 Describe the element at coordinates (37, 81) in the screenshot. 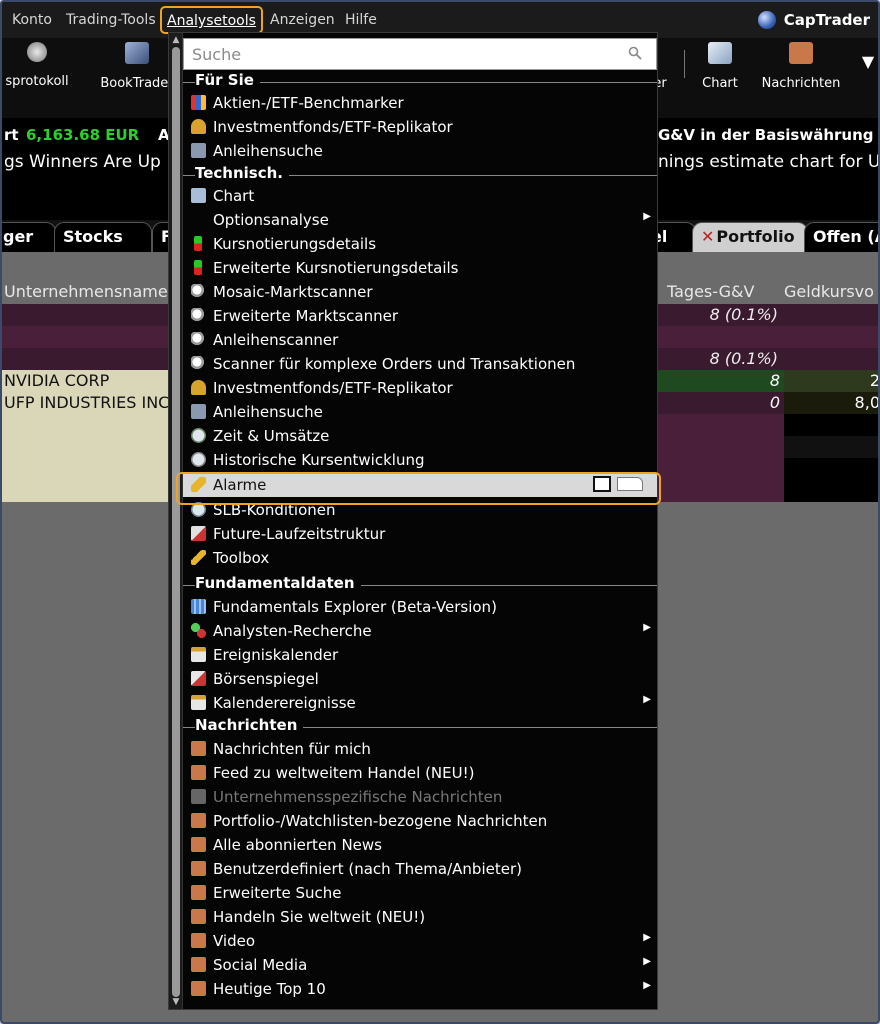

I see `toolbar-label: sprotokoll` at that location.